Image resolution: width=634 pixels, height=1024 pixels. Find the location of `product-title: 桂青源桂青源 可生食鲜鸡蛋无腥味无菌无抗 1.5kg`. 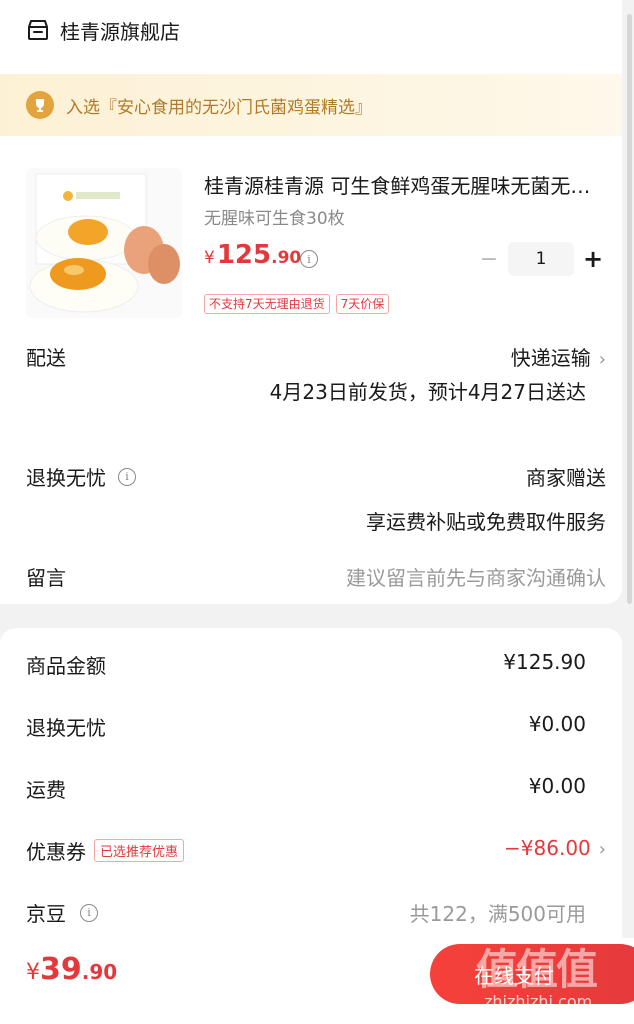

product-title: 桂青源桂青源 可生食鲜鸡蛋无腥味无菌无抗 1.5kg is located at coordinates (404, 184).